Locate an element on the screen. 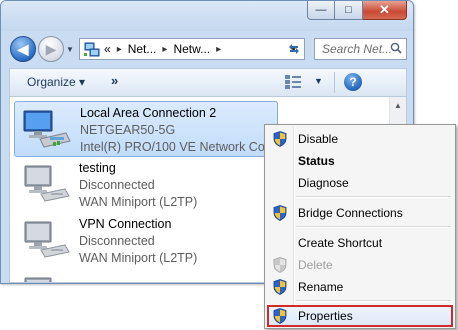 The height and width of the screenshot is (330, 458). network-folder-icon is located at coordinates (92, 49).